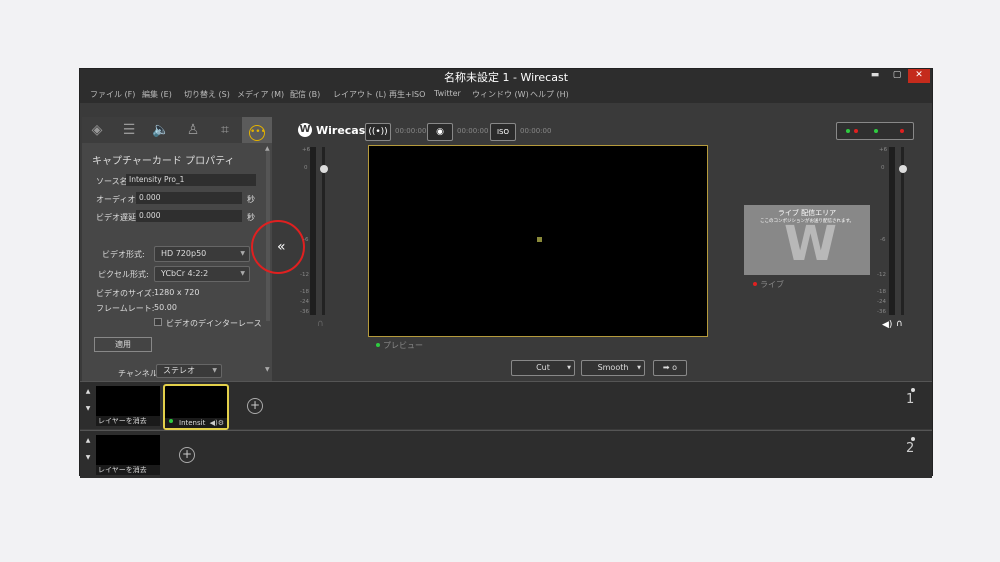 Image resolution: width=1000 pixels, height=562 pixels. I want to click on source-name-field: Intensity Pro_1, so click(191, 180).